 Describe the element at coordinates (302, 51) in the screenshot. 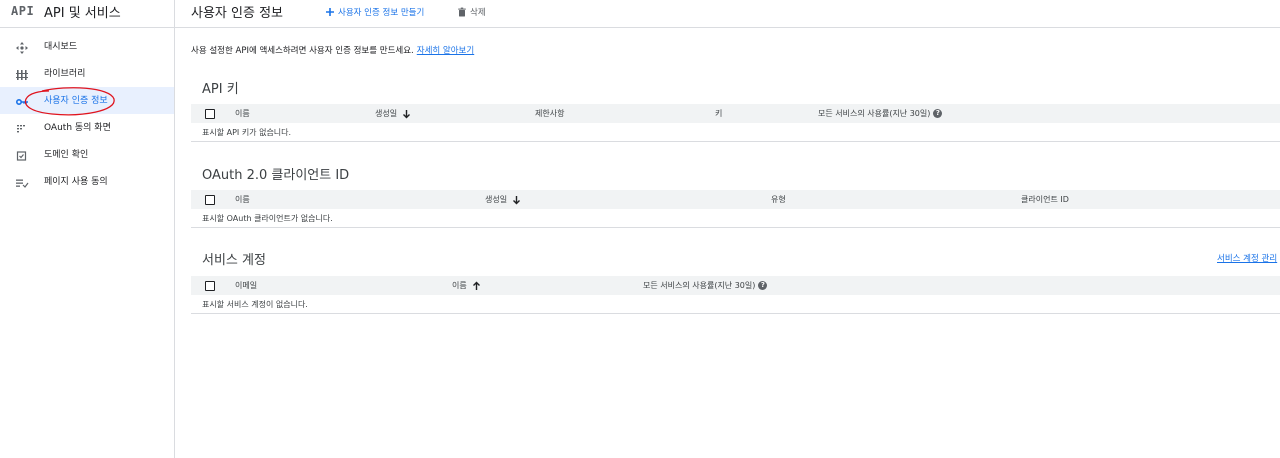

I see `intro-message: 사용 설정한 API에 액세스하려면 사용자 인증 정보를 만드세요.` at that location.